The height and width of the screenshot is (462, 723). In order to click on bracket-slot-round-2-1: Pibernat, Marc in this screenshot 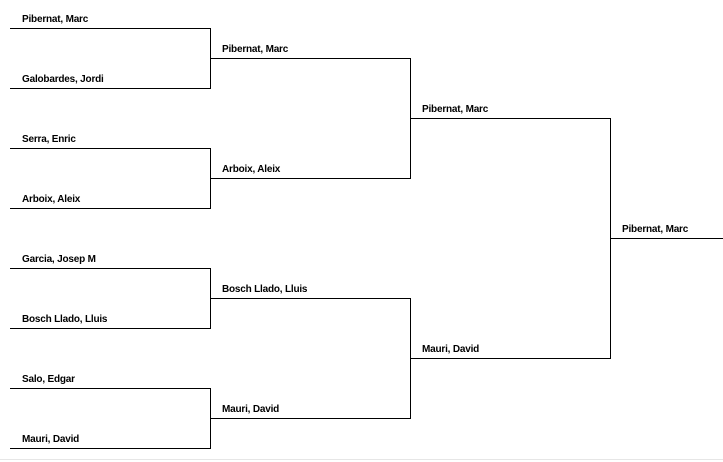, I will do `click(310, 48)`.